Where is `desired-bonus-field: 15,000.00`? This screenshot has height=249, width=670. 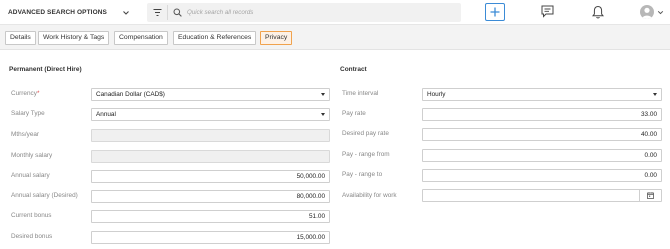 desired-bonus-field: 15,000.00 is located at coordinates (210, 237).